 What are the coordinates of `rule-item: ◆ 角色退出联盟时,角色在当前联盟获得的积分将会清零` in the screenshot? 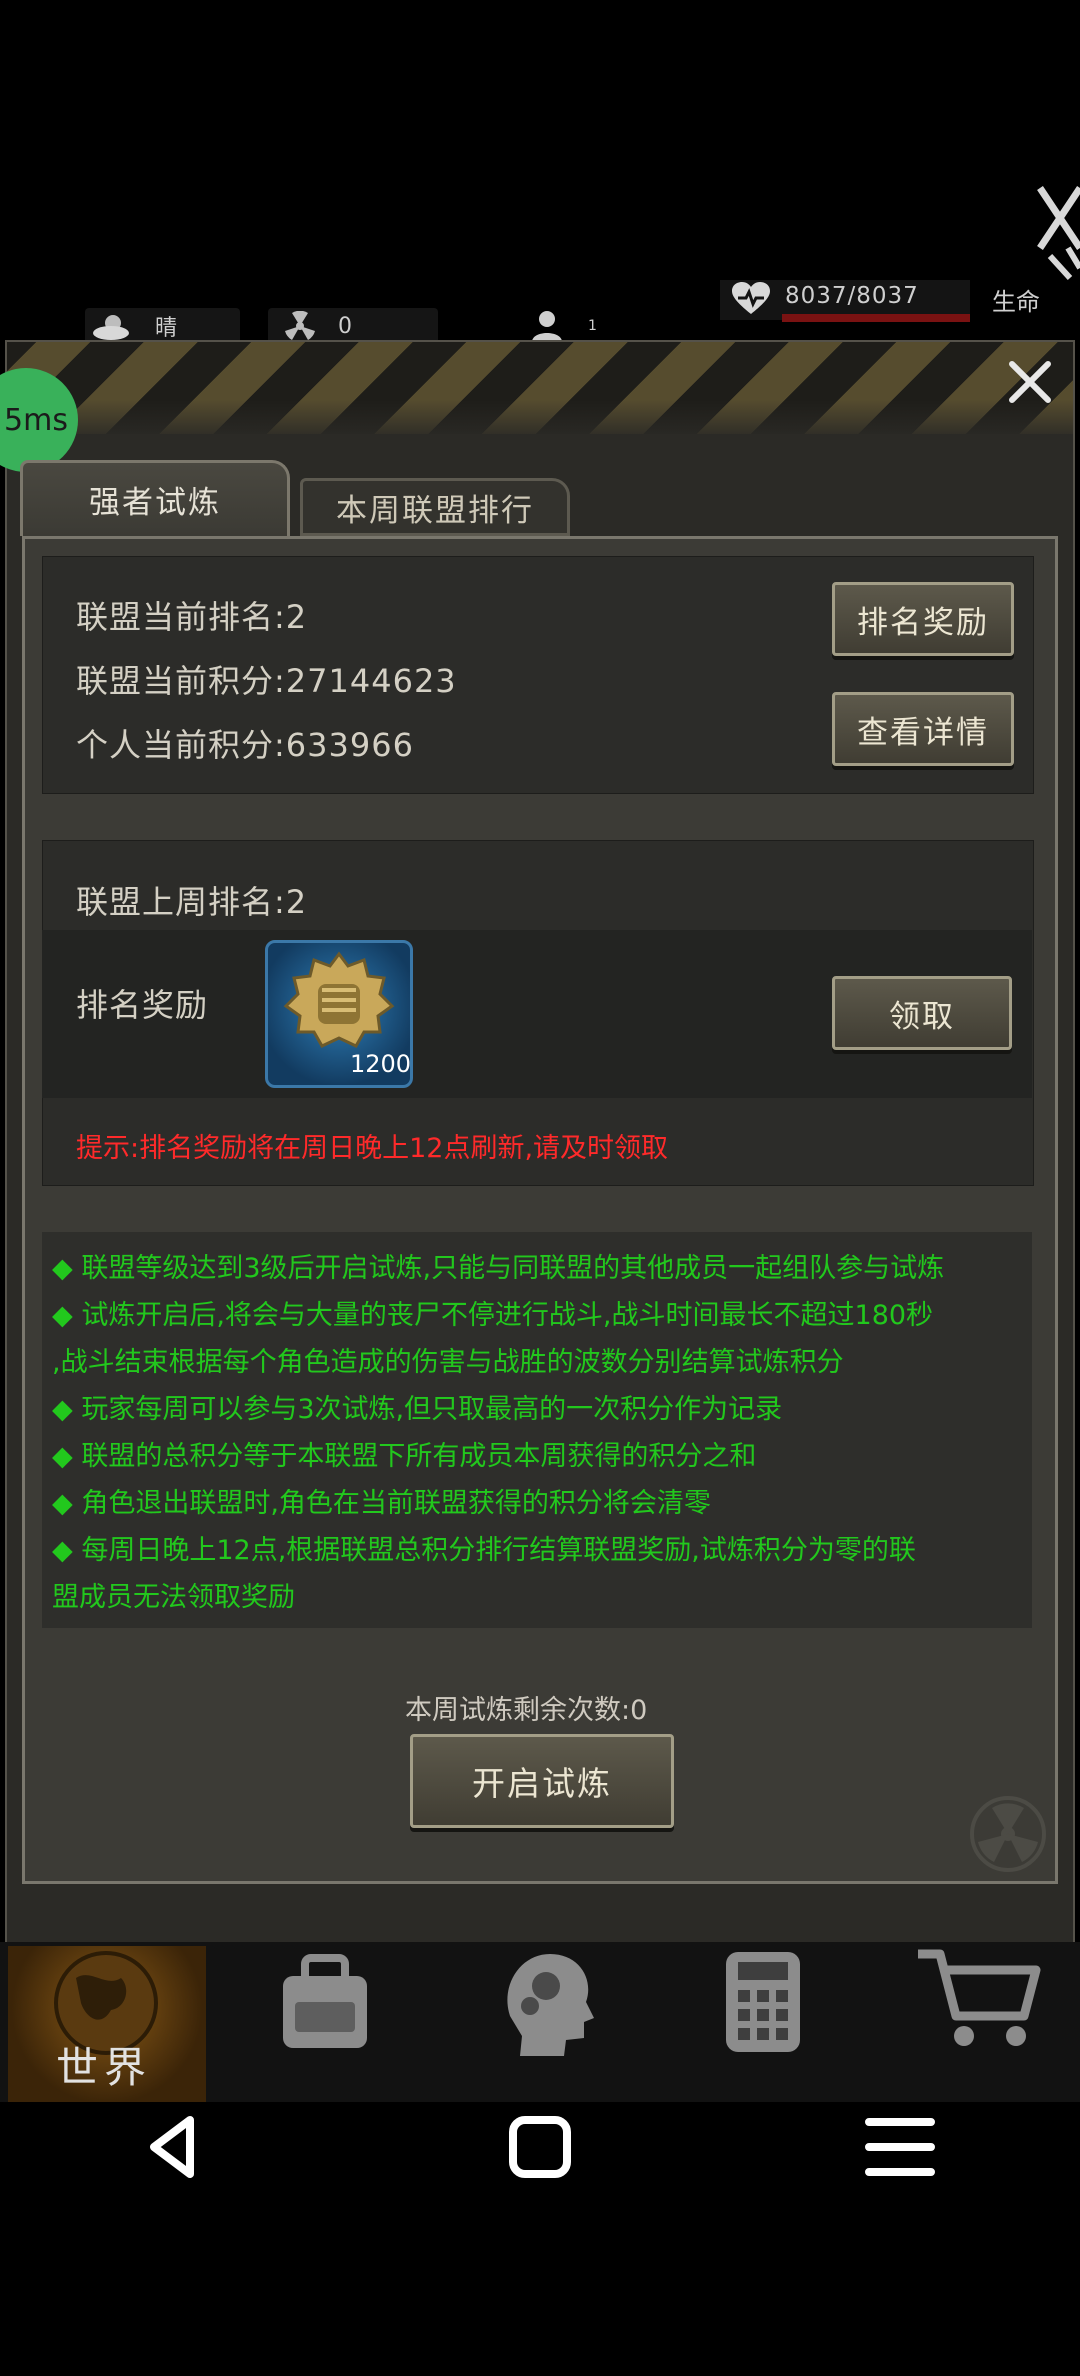 It's located at (381, 1503).